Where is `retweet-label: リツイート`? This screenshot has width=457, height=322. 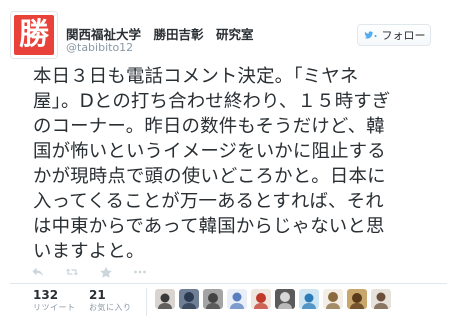
retweet-label: リツイート is located at coordinates (54, 307).